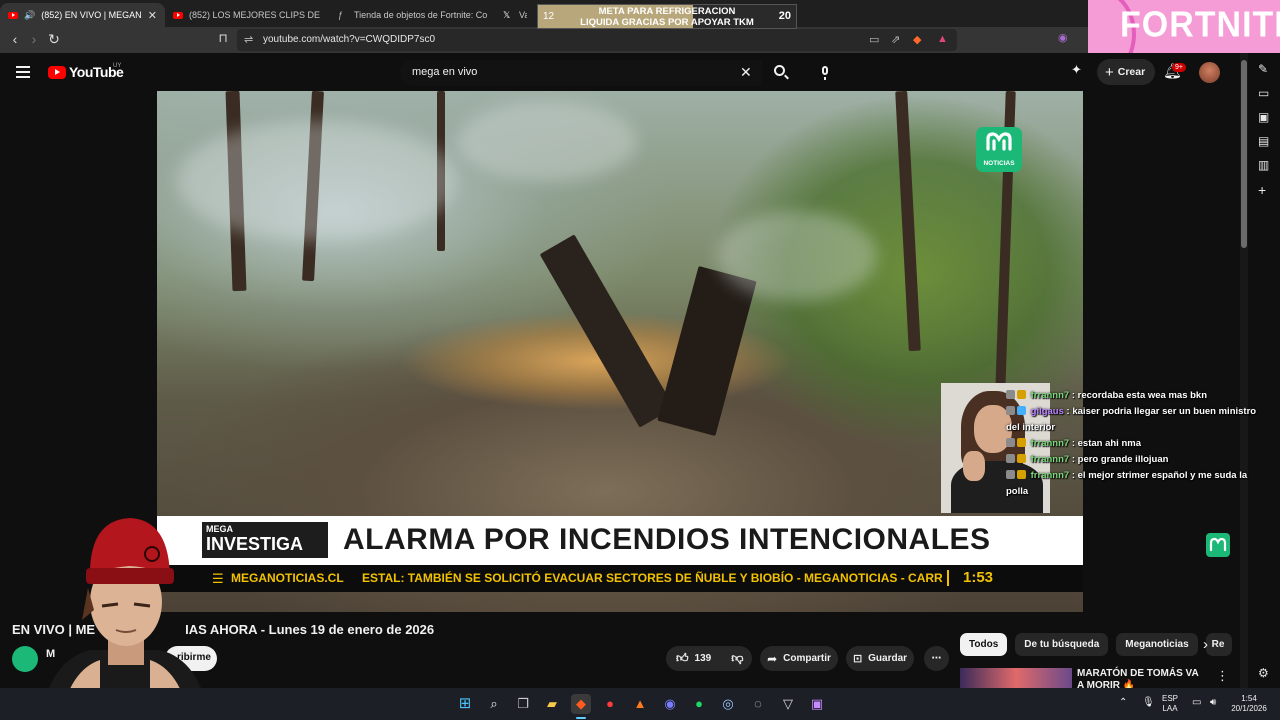  What do you see at coordinates (1062, 644) in the screenshot?
I see `chip-from-search: De tu búsqueda` at bounding box center [1062, 644].